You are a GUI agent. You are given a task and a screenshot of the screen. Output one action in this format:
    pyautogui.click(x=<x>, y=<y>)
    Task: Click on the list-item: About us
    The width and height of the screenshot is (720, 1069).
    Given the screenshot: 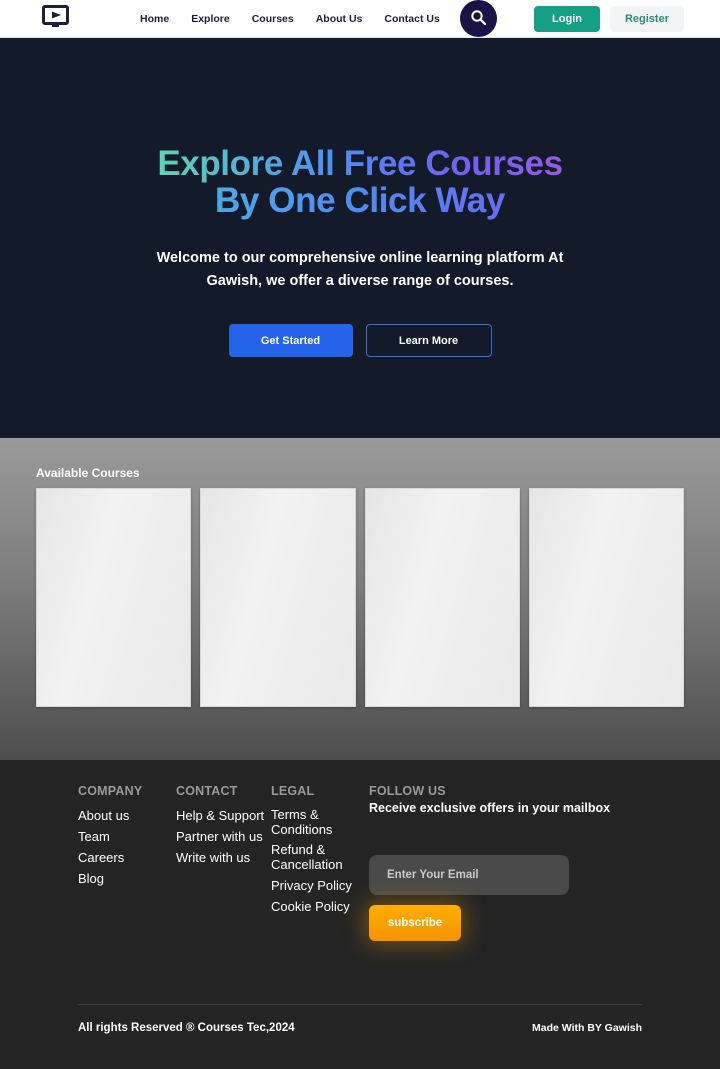 What is the action you would take?
    pyautogui.click(x=127, y=816)
    